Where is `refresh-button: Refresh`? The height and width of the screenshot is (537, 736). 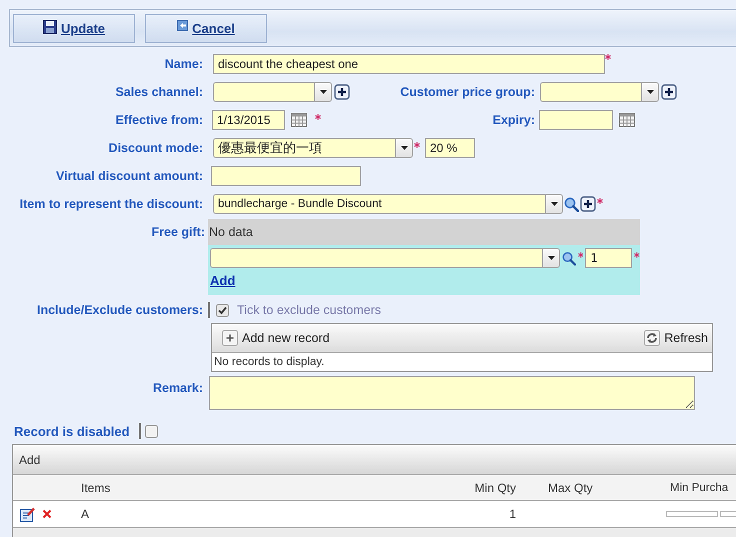 refresh-button: Refresh is located at coordinates (676, 338).